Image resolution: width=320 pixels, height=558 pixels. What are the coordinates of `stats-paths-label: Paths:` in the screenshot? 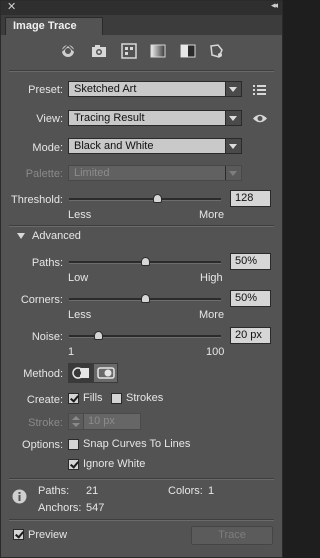 It's located at (54, 491).